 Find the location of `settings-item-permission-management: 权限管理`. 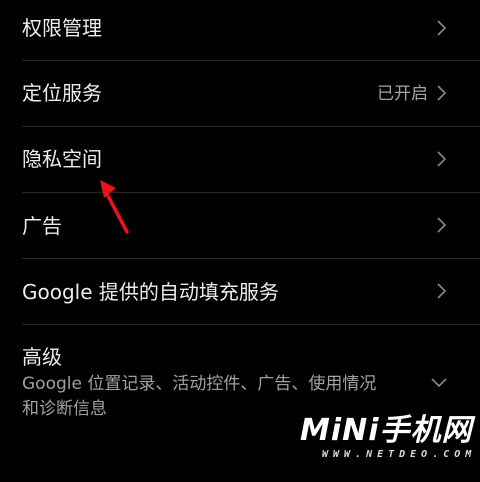

settings-item-permission-management: 权限管理 is located at coordinates (240, 30).